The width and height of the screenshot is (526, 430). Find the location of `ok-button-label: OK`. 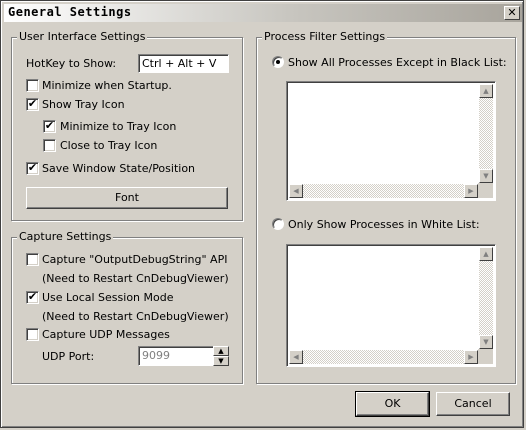

ok-button-label: OK is located at coordinates (392, 403).